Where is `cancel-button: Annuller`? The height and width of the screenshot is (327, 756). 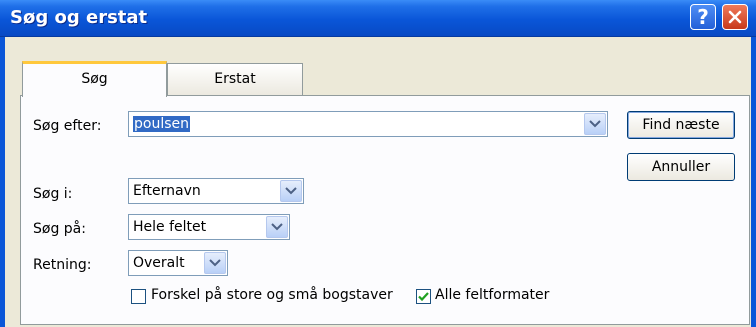
cancel-button: Annuller is located at coordinates (681, 167).